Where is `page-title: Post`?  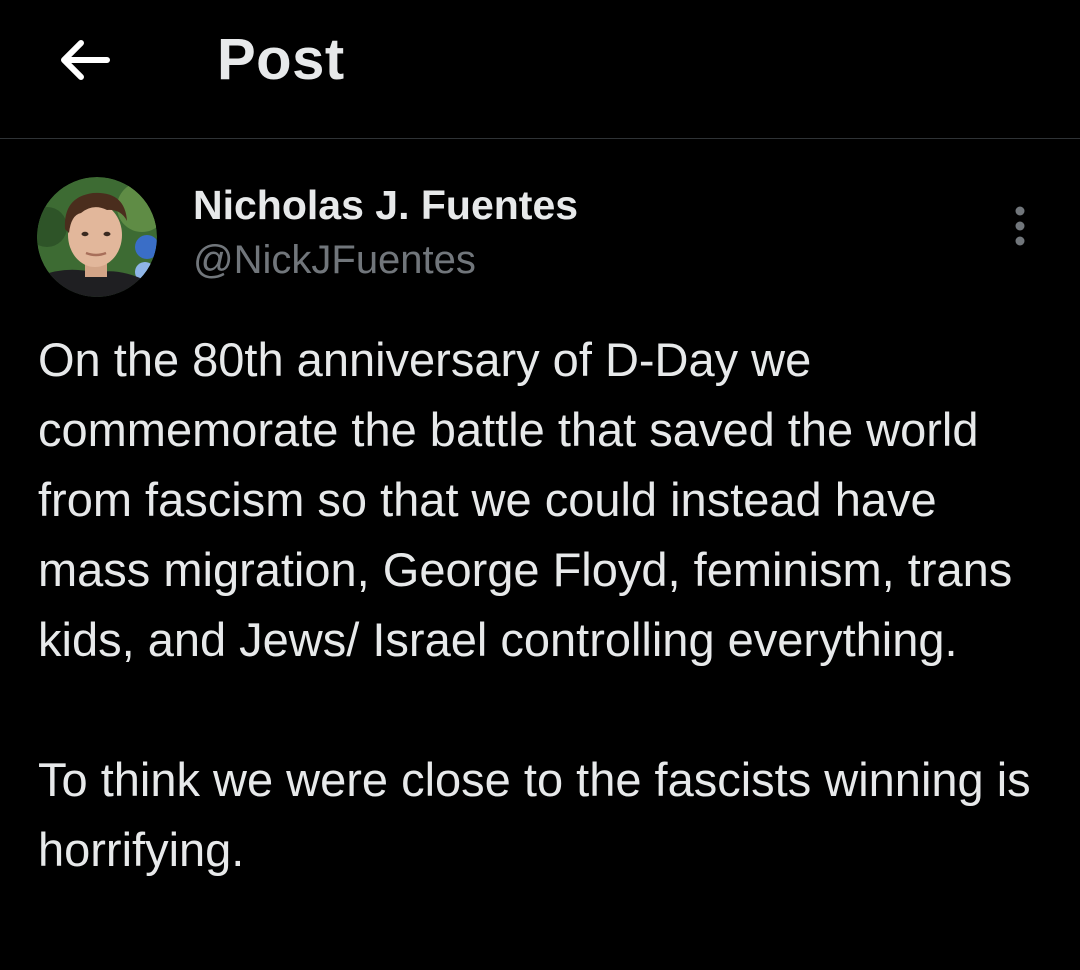 page-title: Post is located at coordinates (281, 59).